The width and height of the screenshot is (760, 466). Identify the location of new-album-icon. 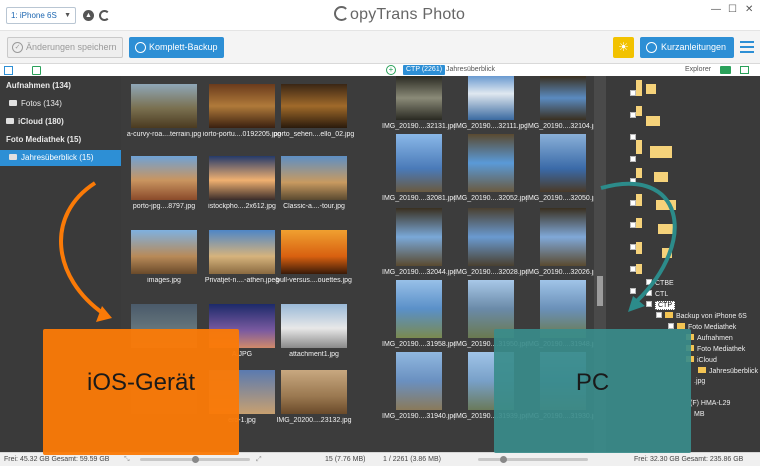
(36, 70).